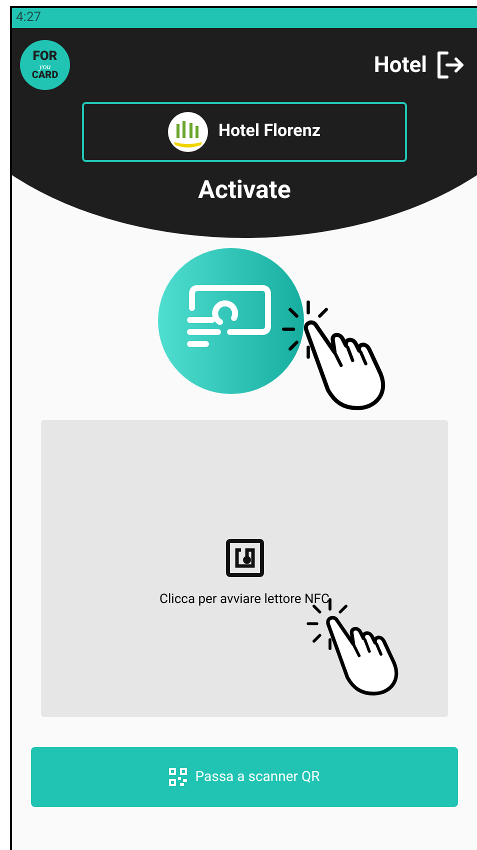 The width and height of the screenshot is (477, 850). What do you see at coordinates (245, 599) in the screenshot?
I see `nfc-label: Clicca per avviare lettore NFC` at bounding box center [245, 599].